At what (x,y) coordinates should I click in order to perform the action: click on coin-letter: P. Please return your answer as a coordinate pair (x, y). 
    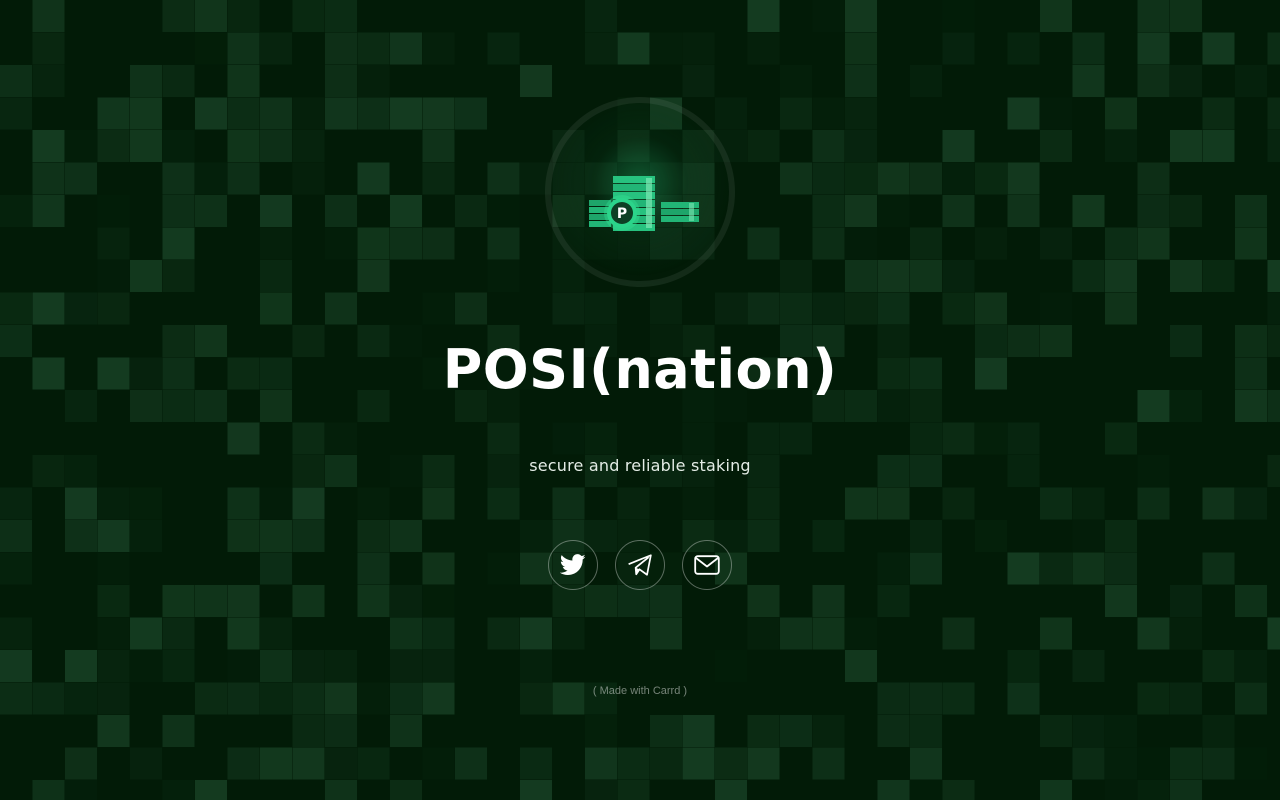
    Looking at the image, I should click on (622, 214).